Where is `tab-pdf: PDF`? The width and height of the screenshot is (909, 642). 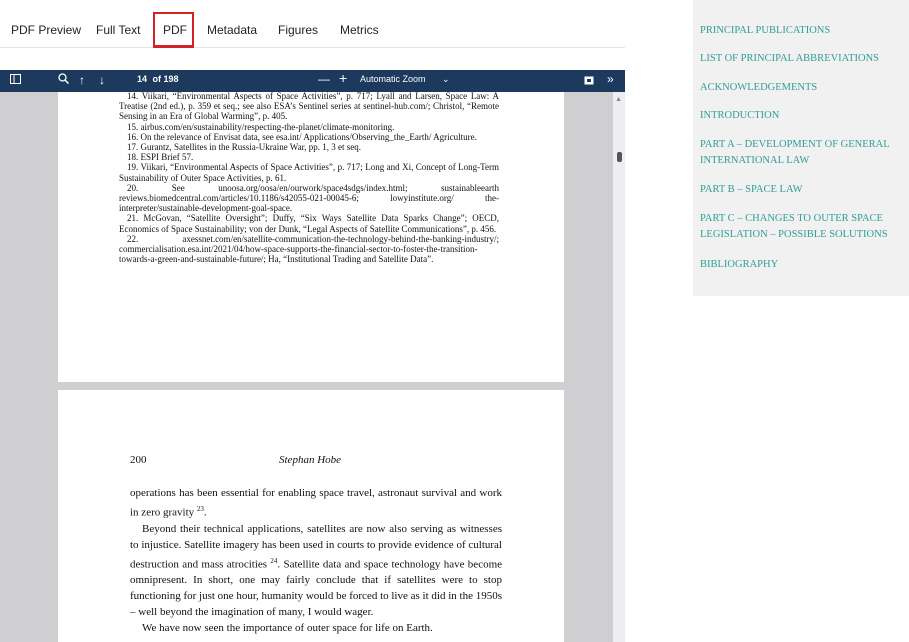 tab-pdf: PDF is located at coordinates (175, 30).